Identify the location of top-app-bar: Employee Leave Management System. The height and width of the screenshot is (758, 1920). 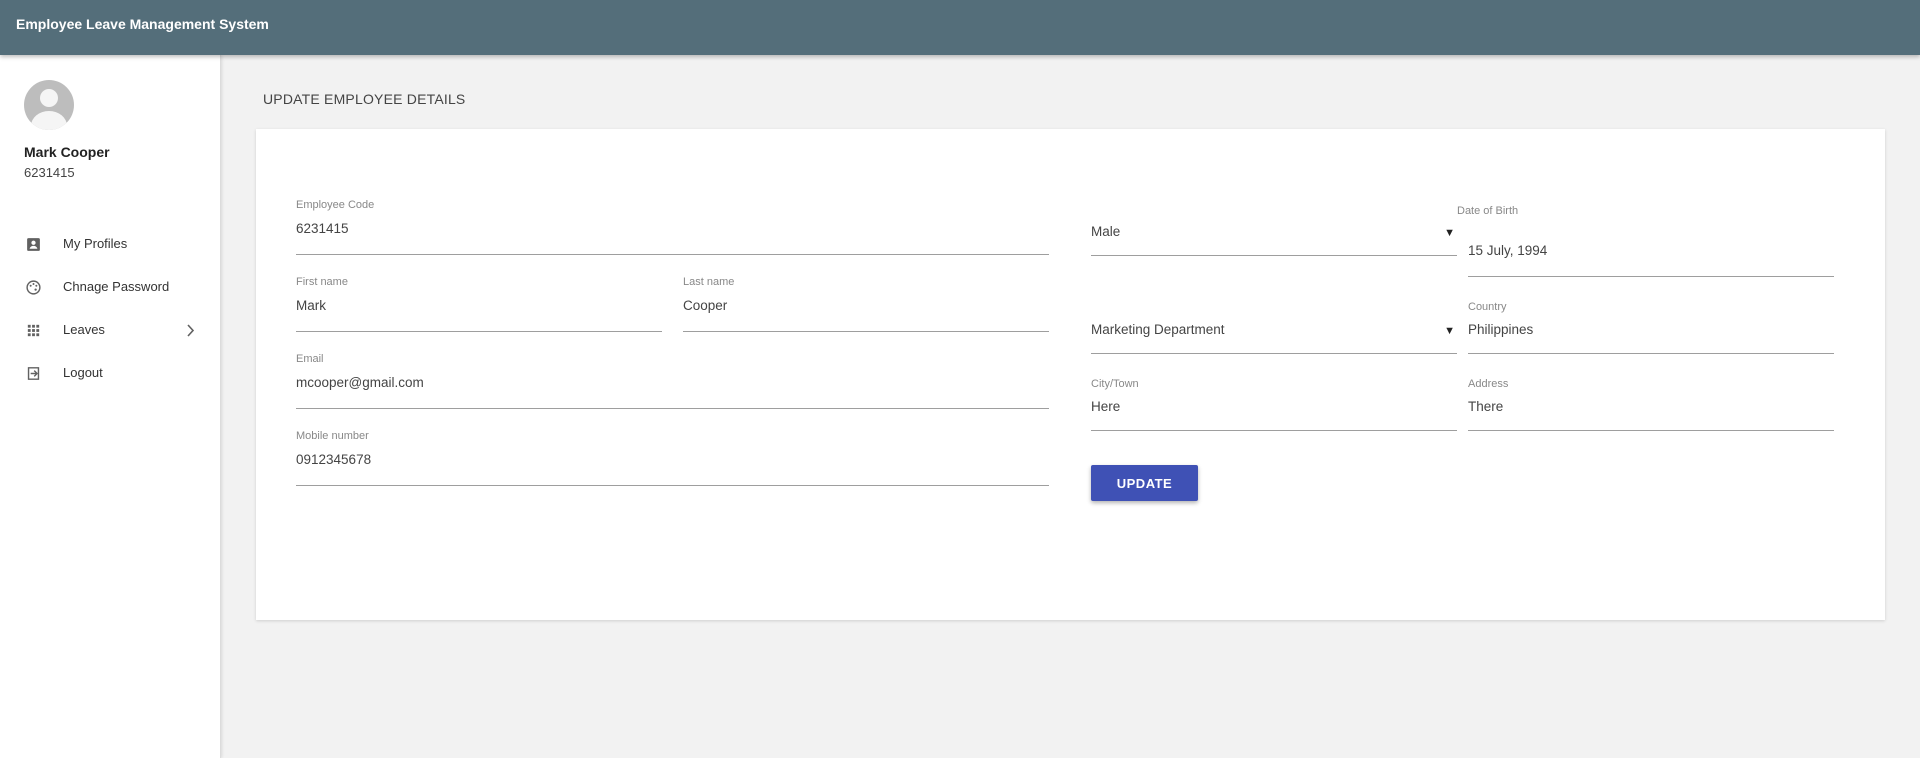
(960, 27).